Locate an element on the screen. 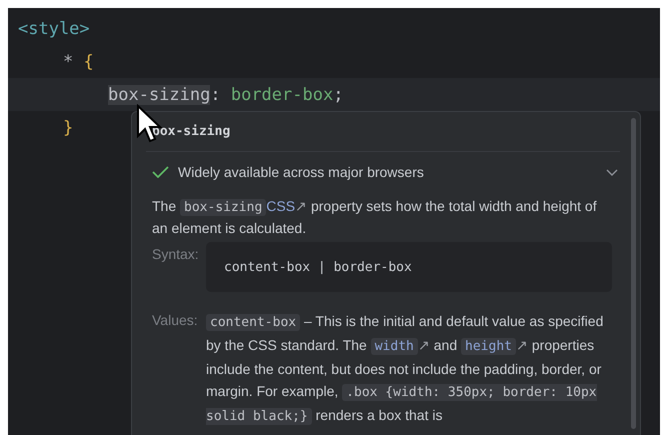 Image resolution: width=666 pixels, height=435 pixels. punctuation: ; is located at coordinates (338, 94).